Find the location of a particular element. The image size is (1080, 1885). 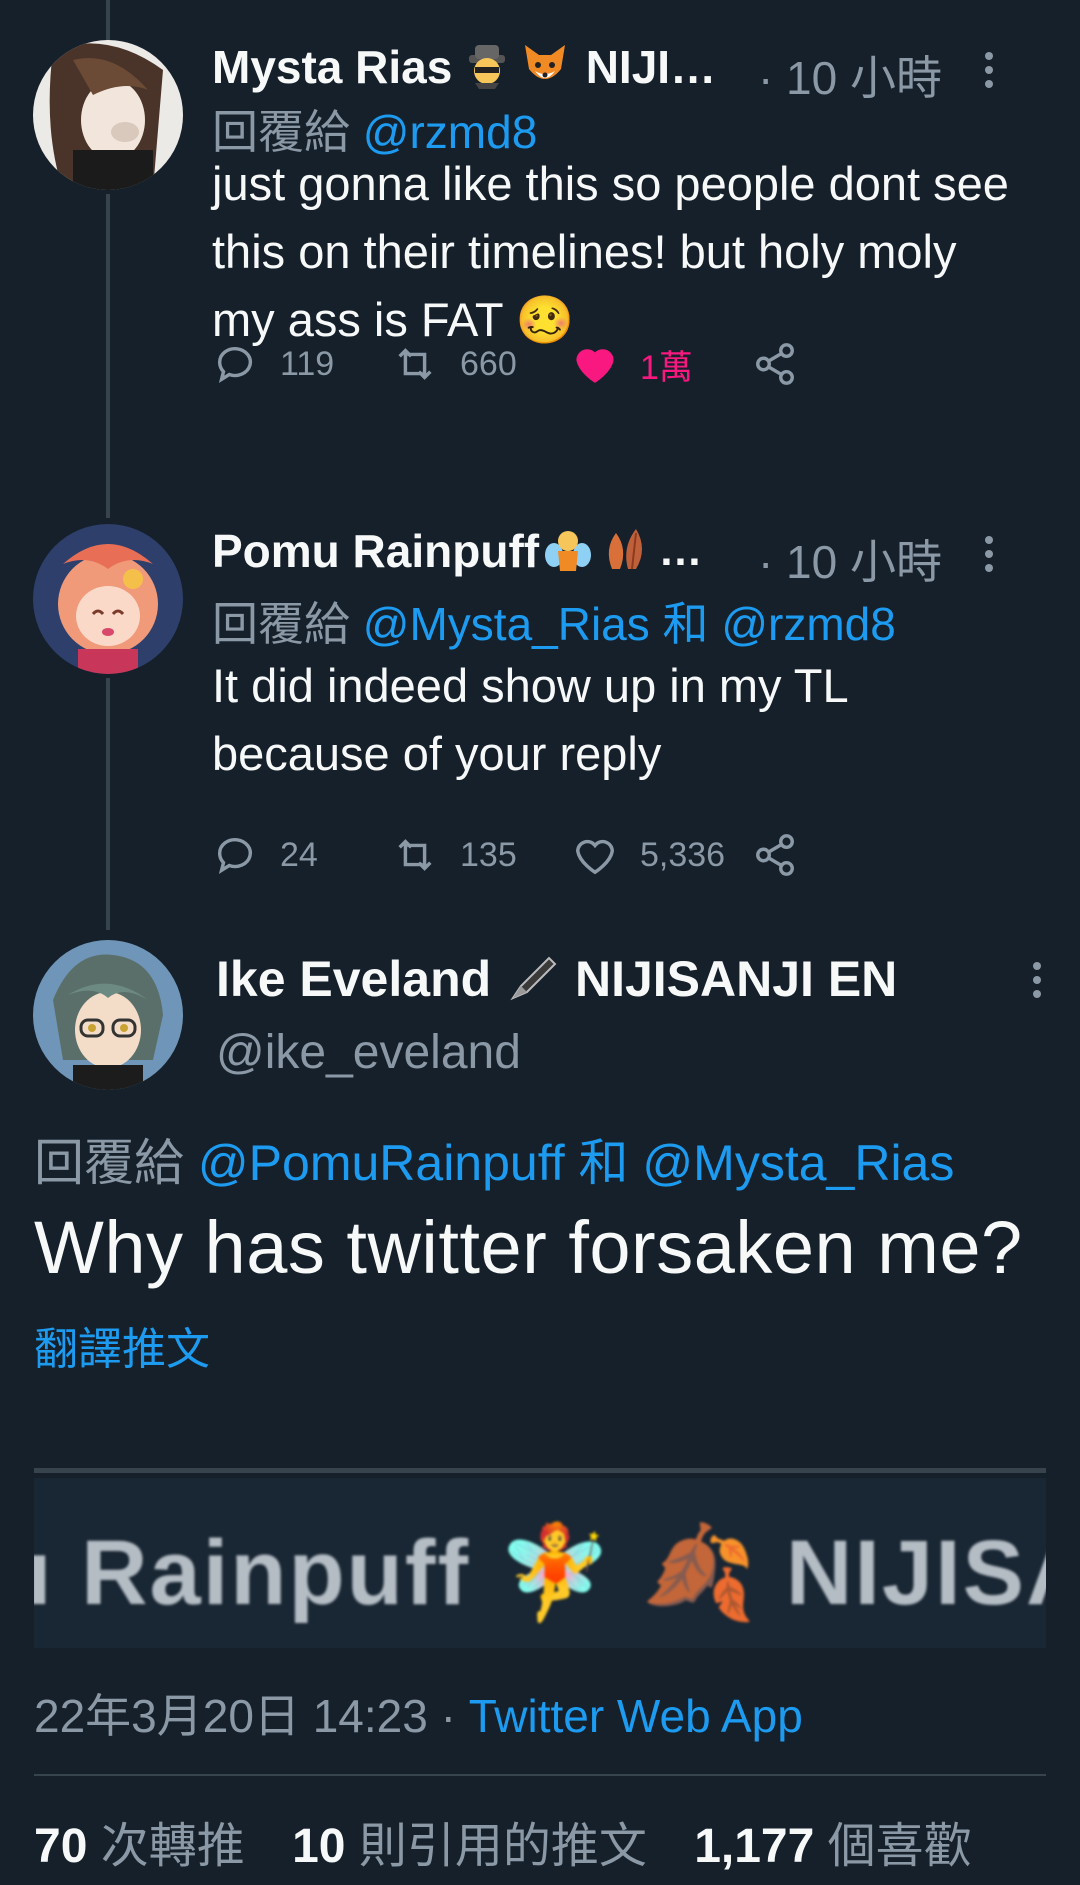

embedded-media-strip: ı Rainpuff 🧚 🍂 NIJISANJI is located at coordinates (540, 1563).